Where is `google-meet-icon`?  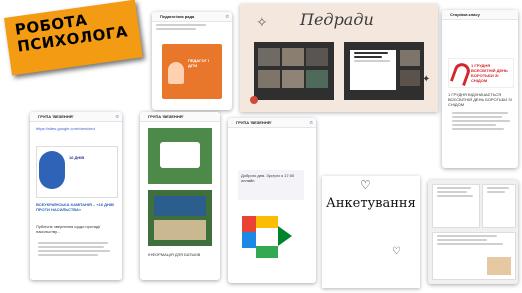 google-meet-icon is located at coordinates (268, 238).